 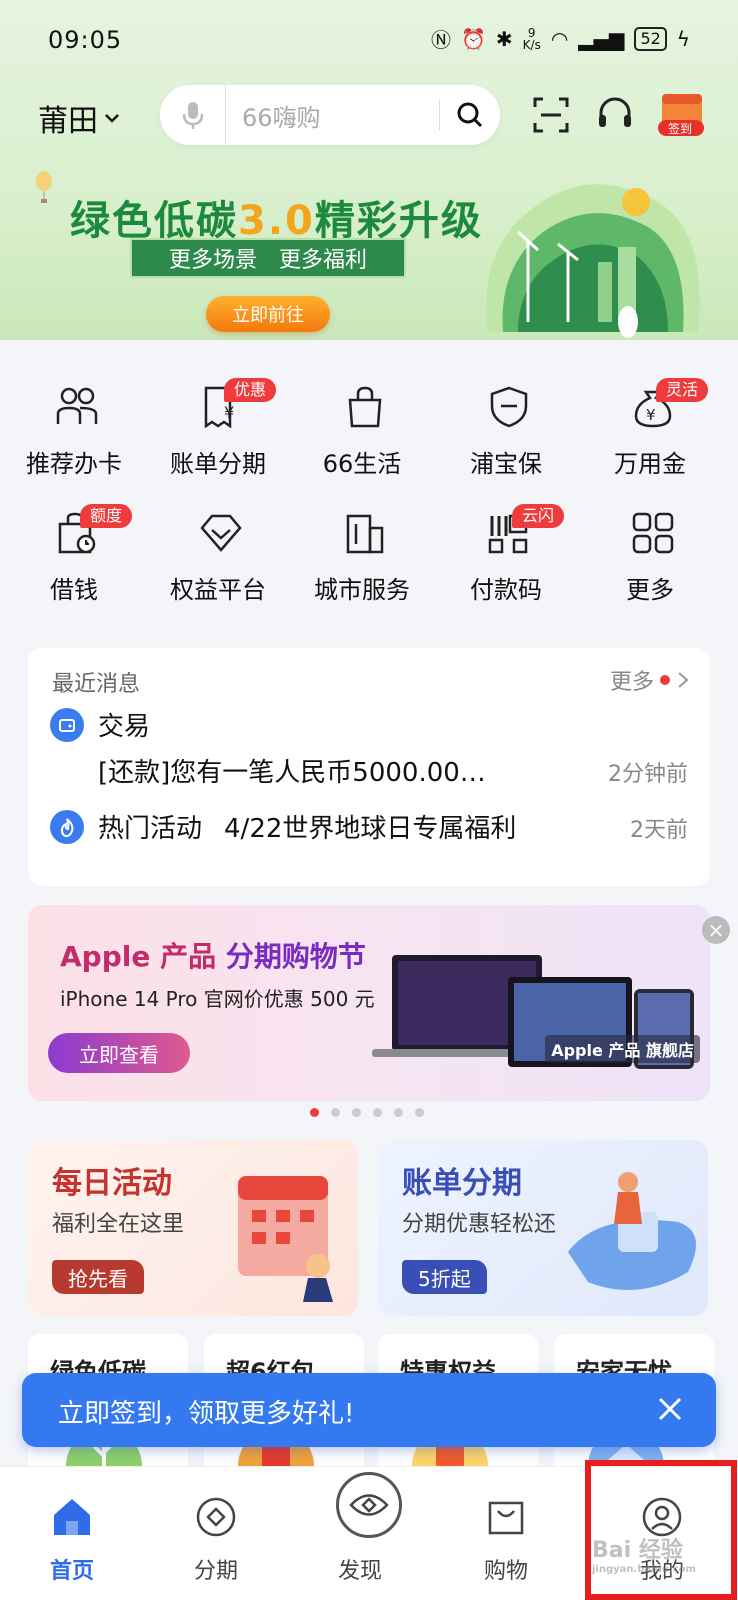 I want to click on status-time: 09:05, so click(x=85, y=40).